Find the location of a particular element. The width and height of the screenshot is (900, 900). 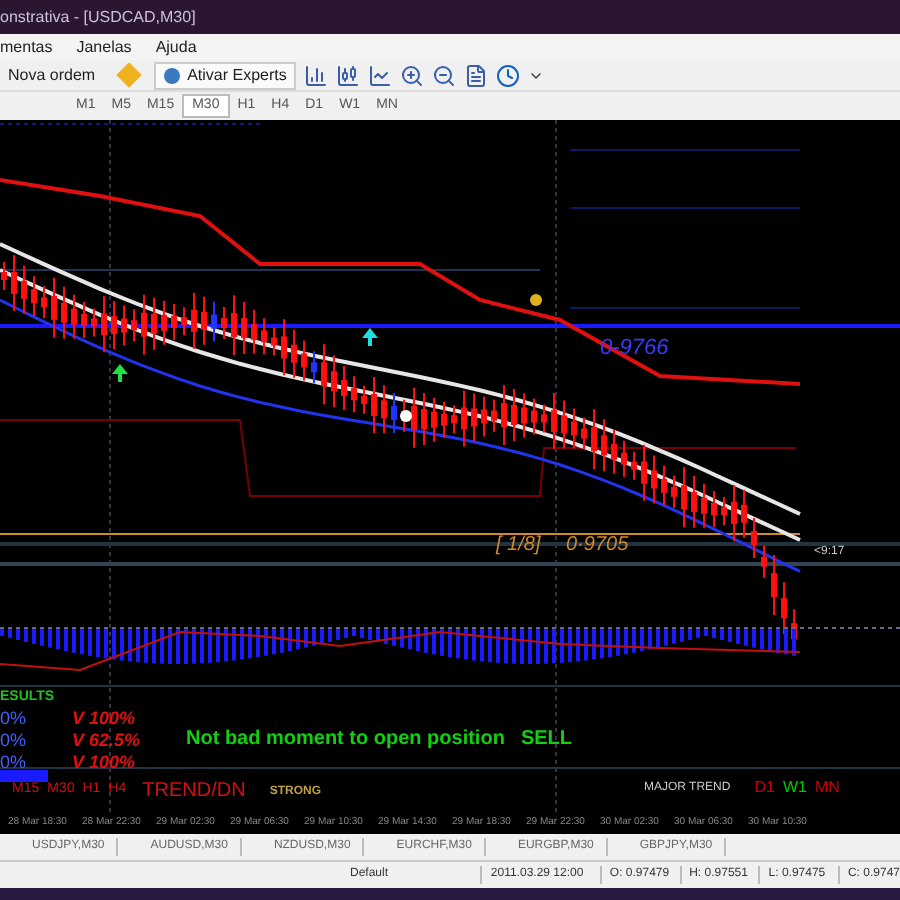

candlestick-icon is located at coordinates (348, 75).